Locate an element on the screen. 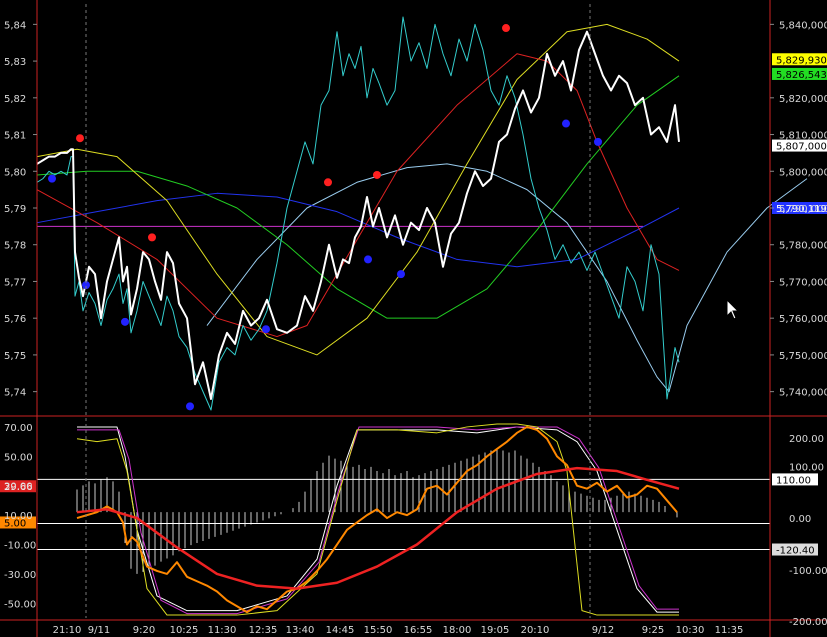 This screenshot has width=827, height=637. price-left-tick: 5,76 is located at coordinates (15, 319).